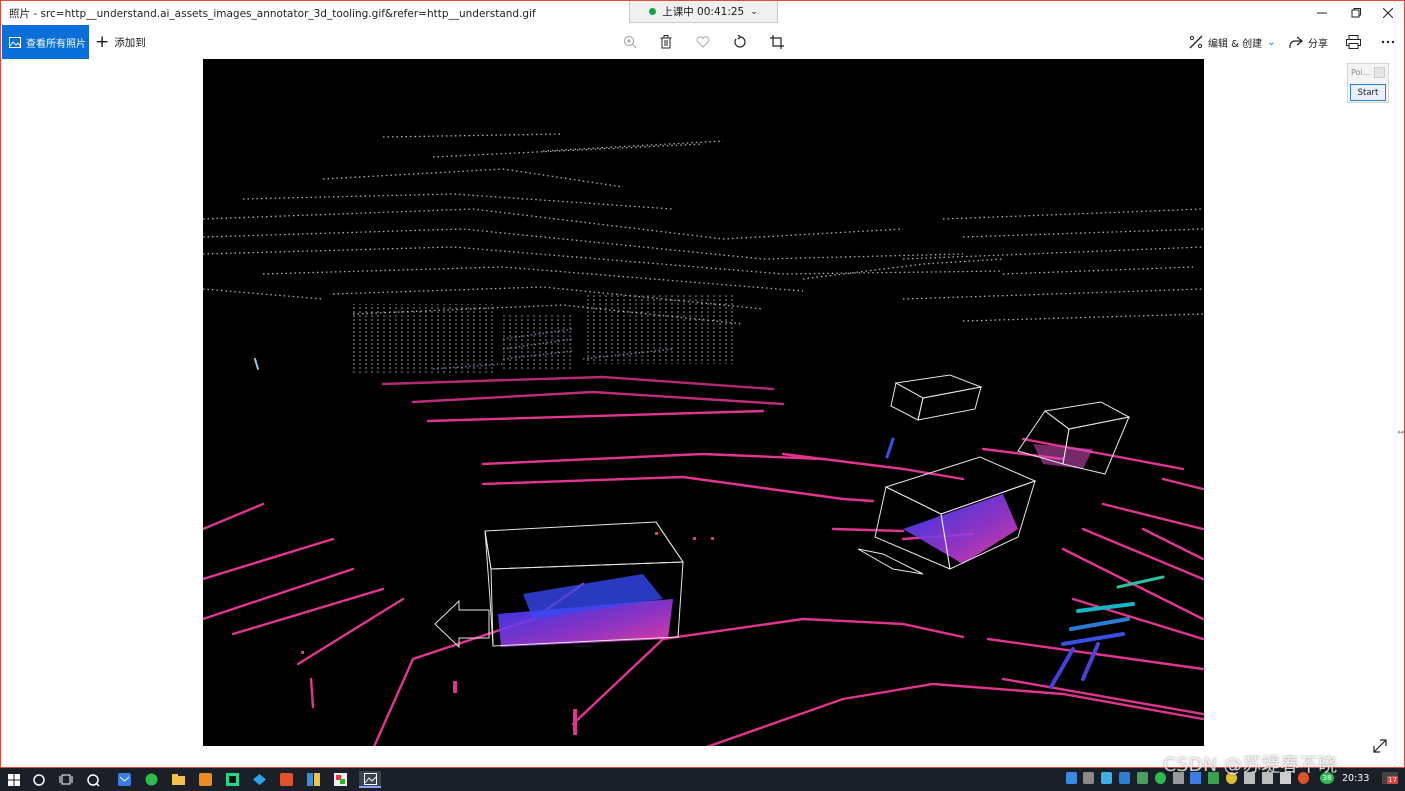  Describe the element at coordinates (1250, 765) in the screenshot. I see `watermark: CSDN @苏堤春不晓` at that location.